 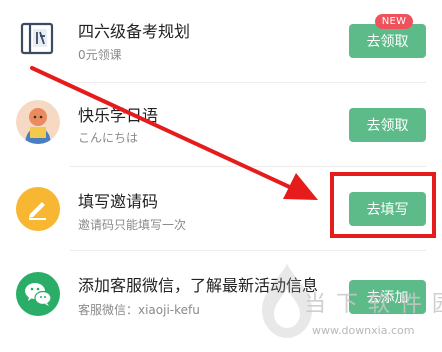 What do you see at coordinates (373, 304) in the screenshot?
I see `watermark-text: 当下软件园` at bounding box center [373, 304].